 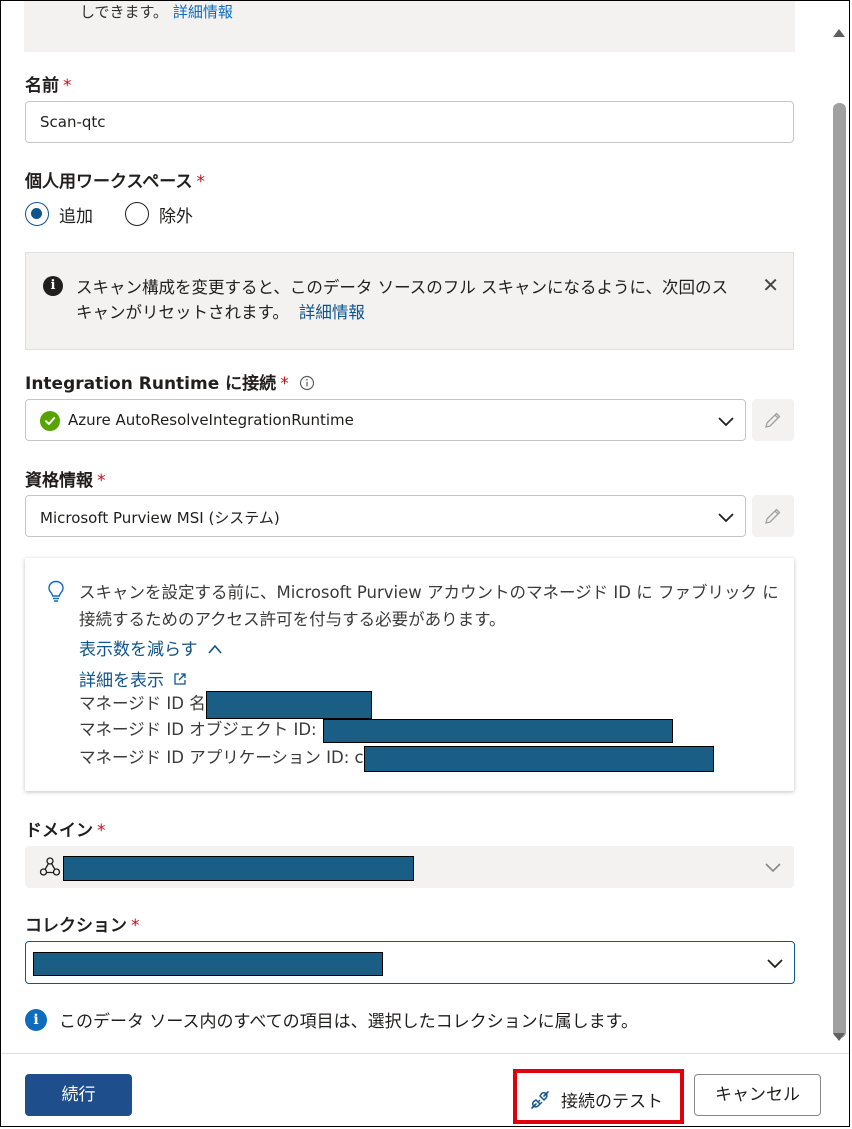 What do you see at coordinates (757, 1095) in the screenshot?
I see `cancel-button: キャンセル` at bounding box center [757, 1095].